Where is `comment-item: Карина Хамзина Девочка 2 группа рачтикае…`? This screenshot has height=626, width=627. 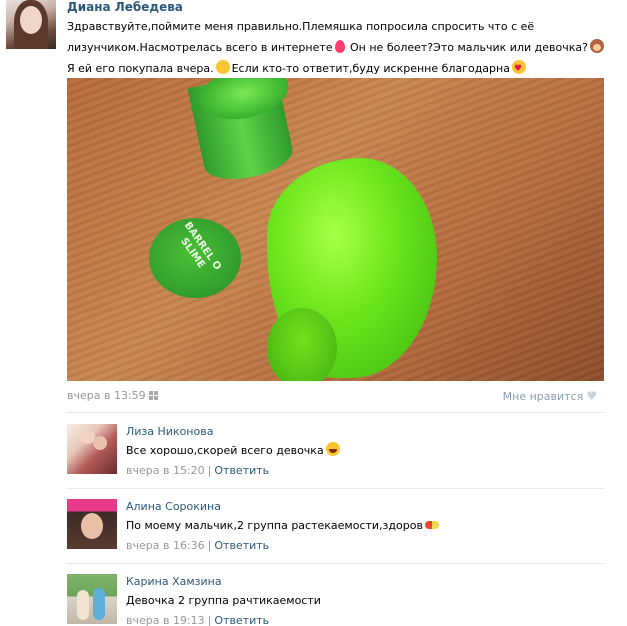 comment-item: Карина Хамзина Девочка 2 группа рачтикае… is located at coordinates (335, 600).